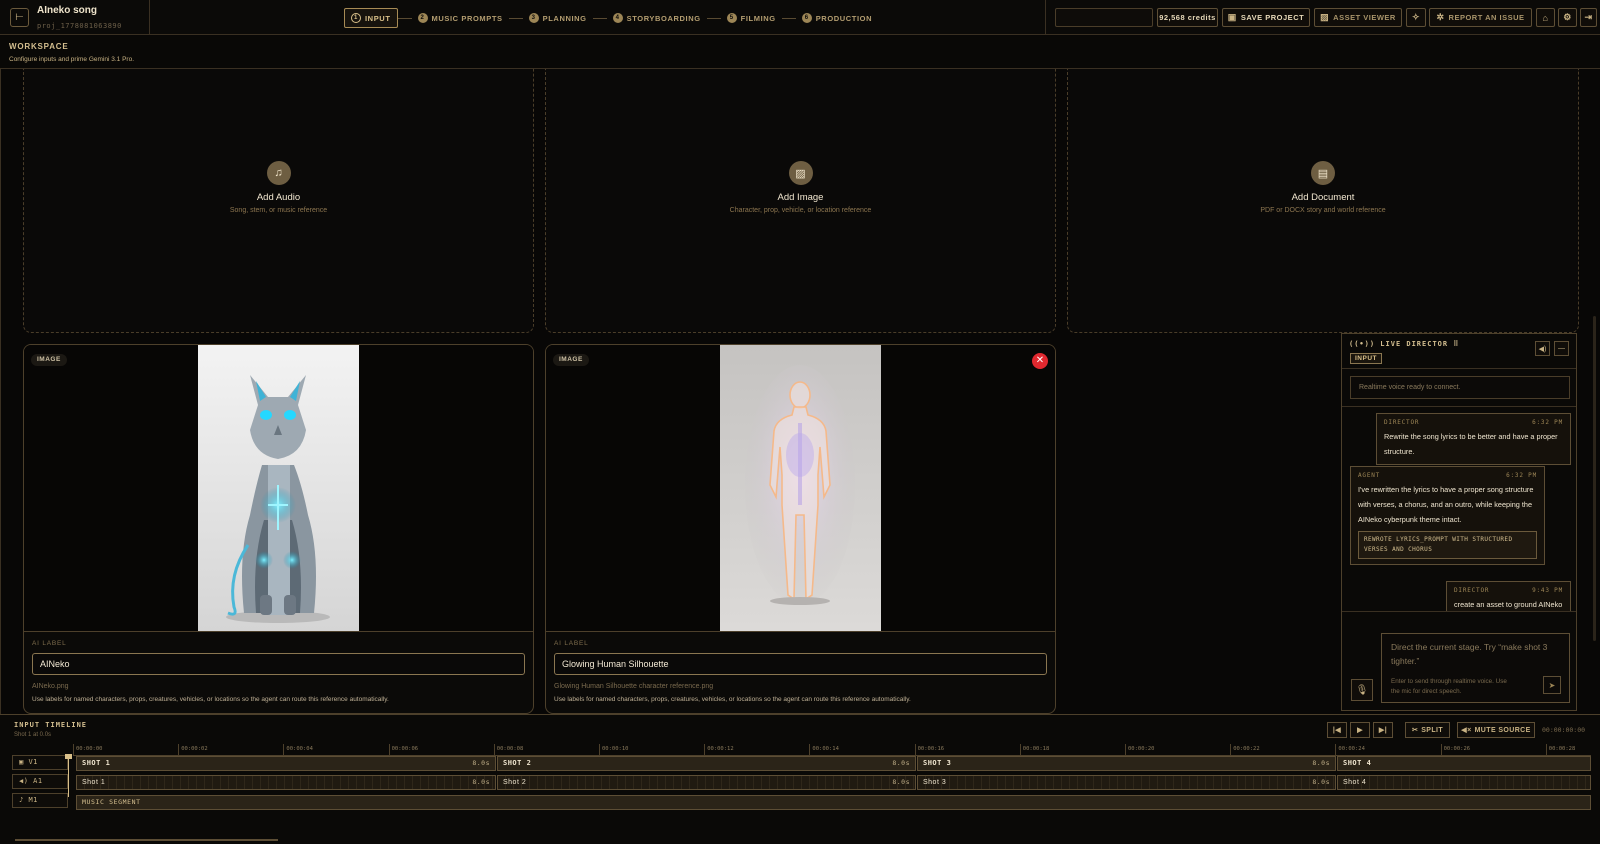  I want to click on workspace-title: WORKSPACE, so click(39, 46).